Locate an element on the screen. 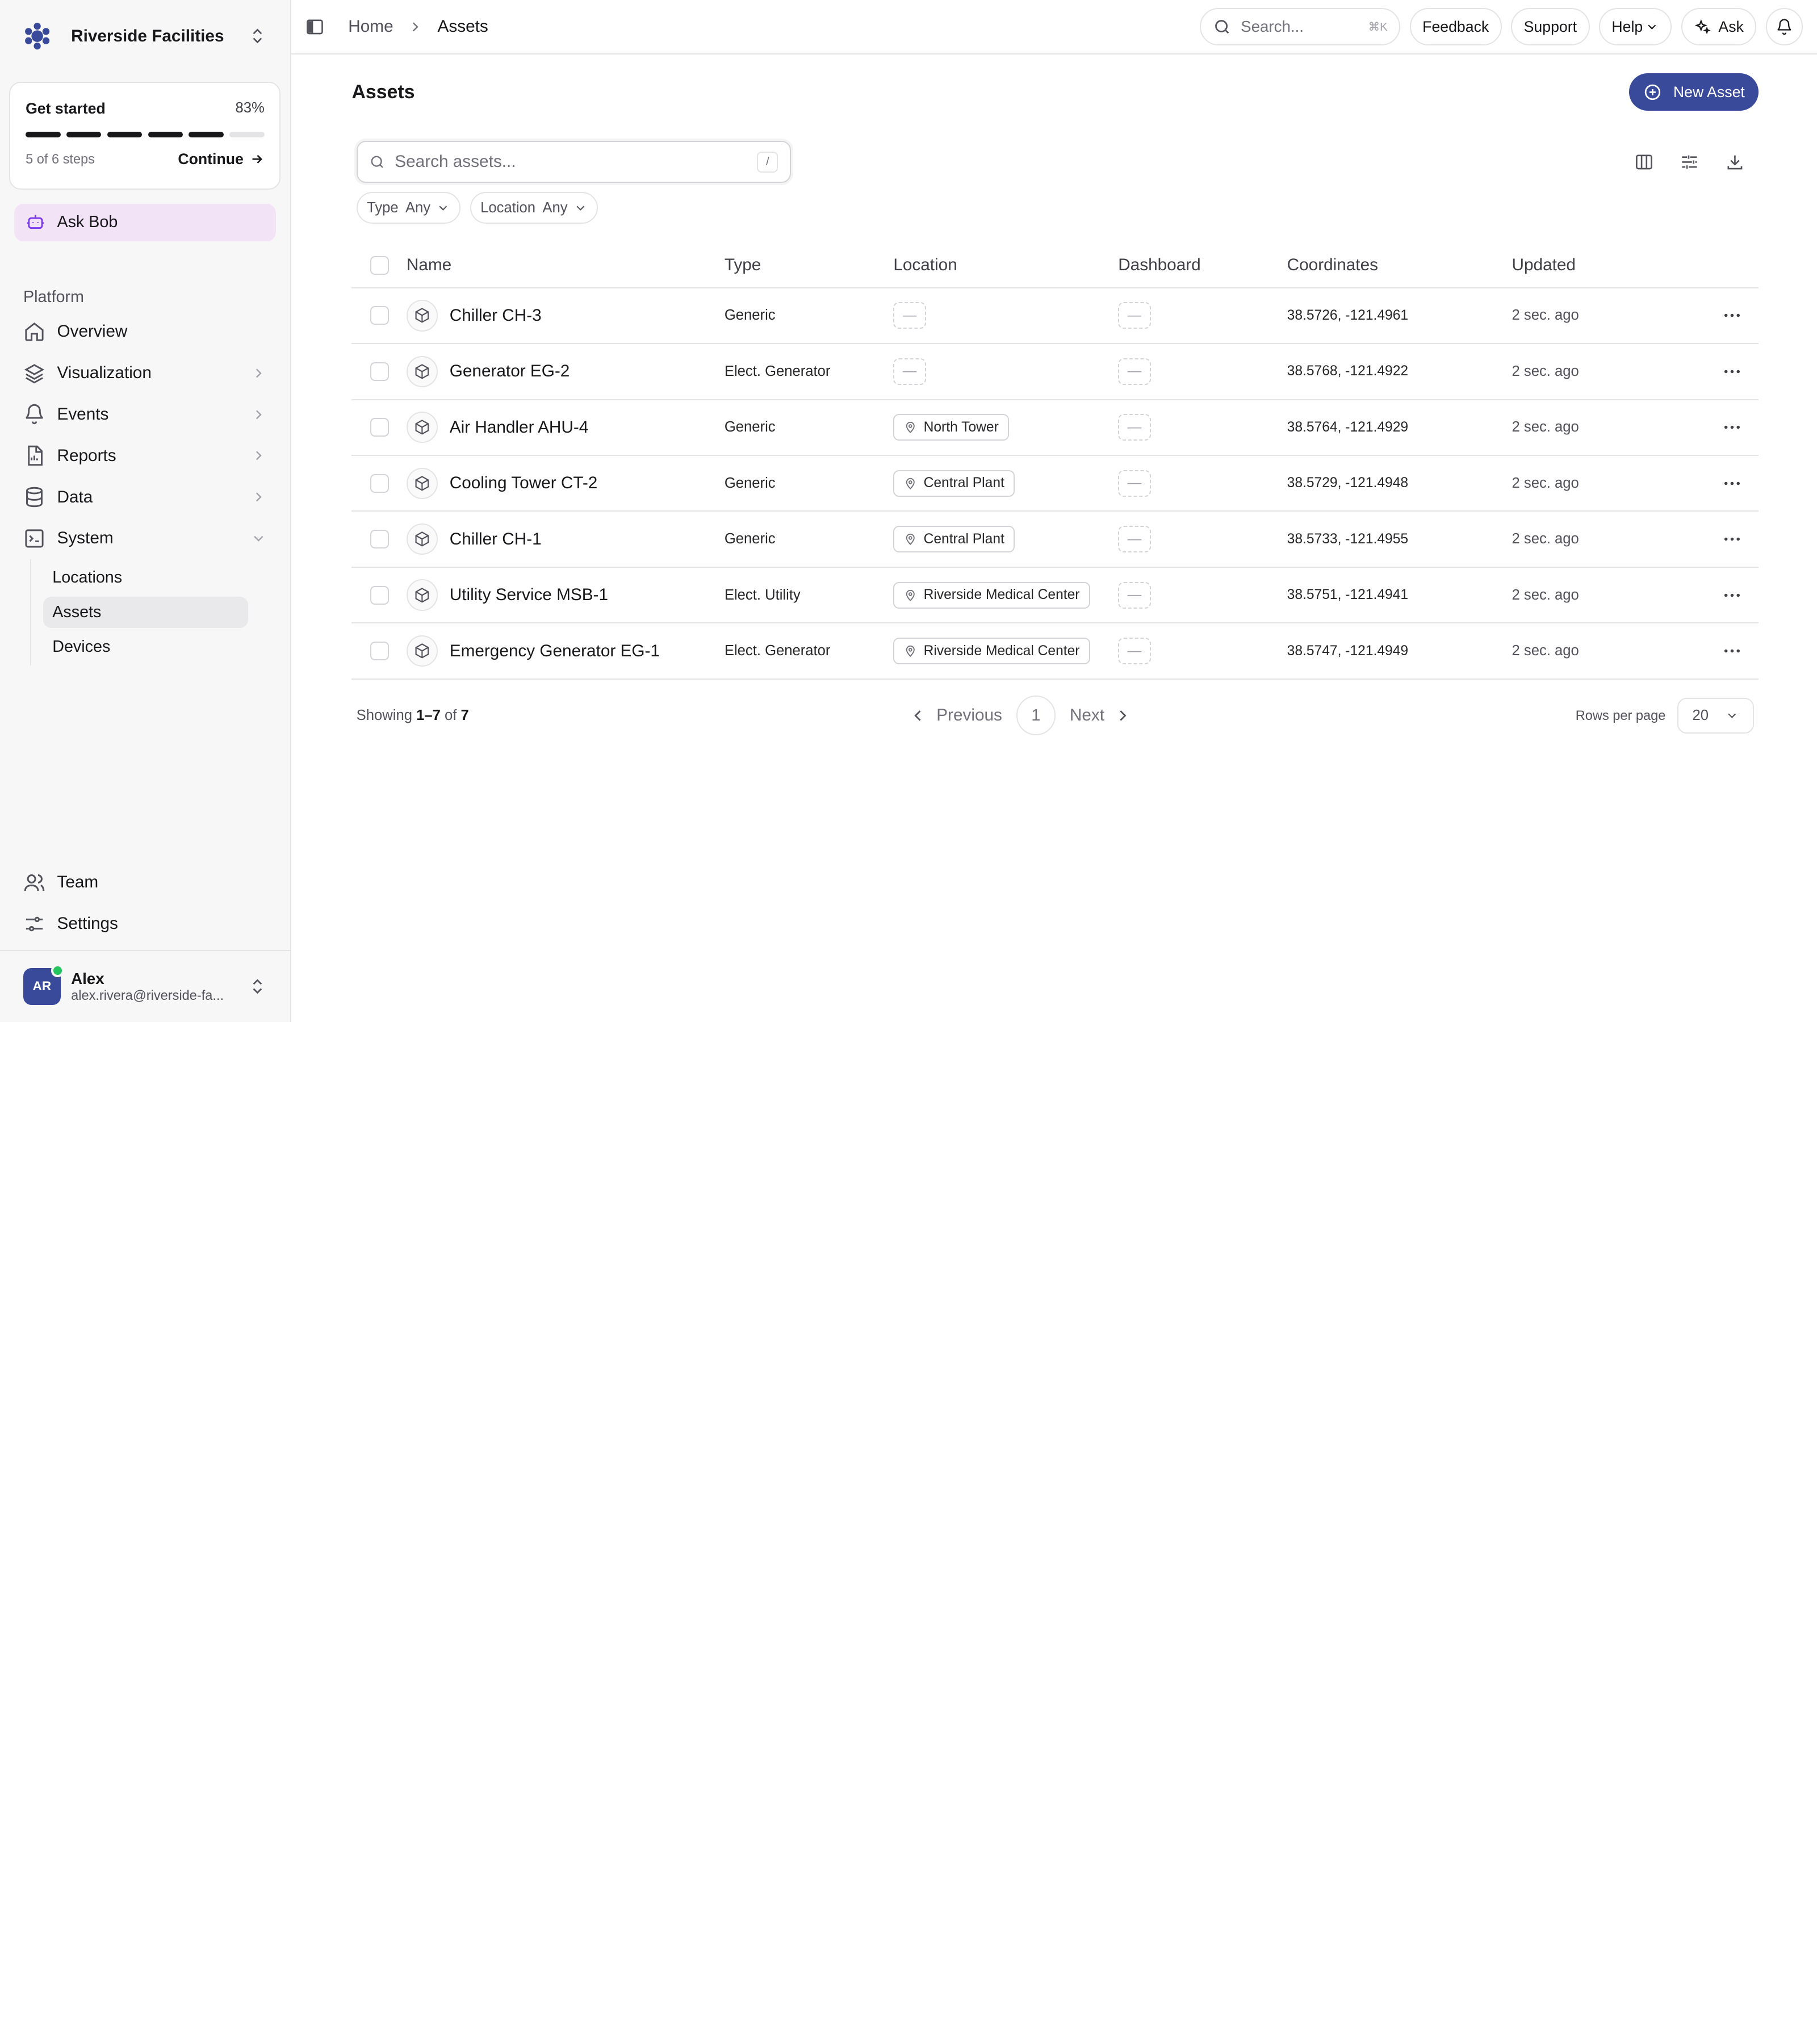 This screenshot has width=1817, height=2044. progress-segment is located at coordinates (165, 134).